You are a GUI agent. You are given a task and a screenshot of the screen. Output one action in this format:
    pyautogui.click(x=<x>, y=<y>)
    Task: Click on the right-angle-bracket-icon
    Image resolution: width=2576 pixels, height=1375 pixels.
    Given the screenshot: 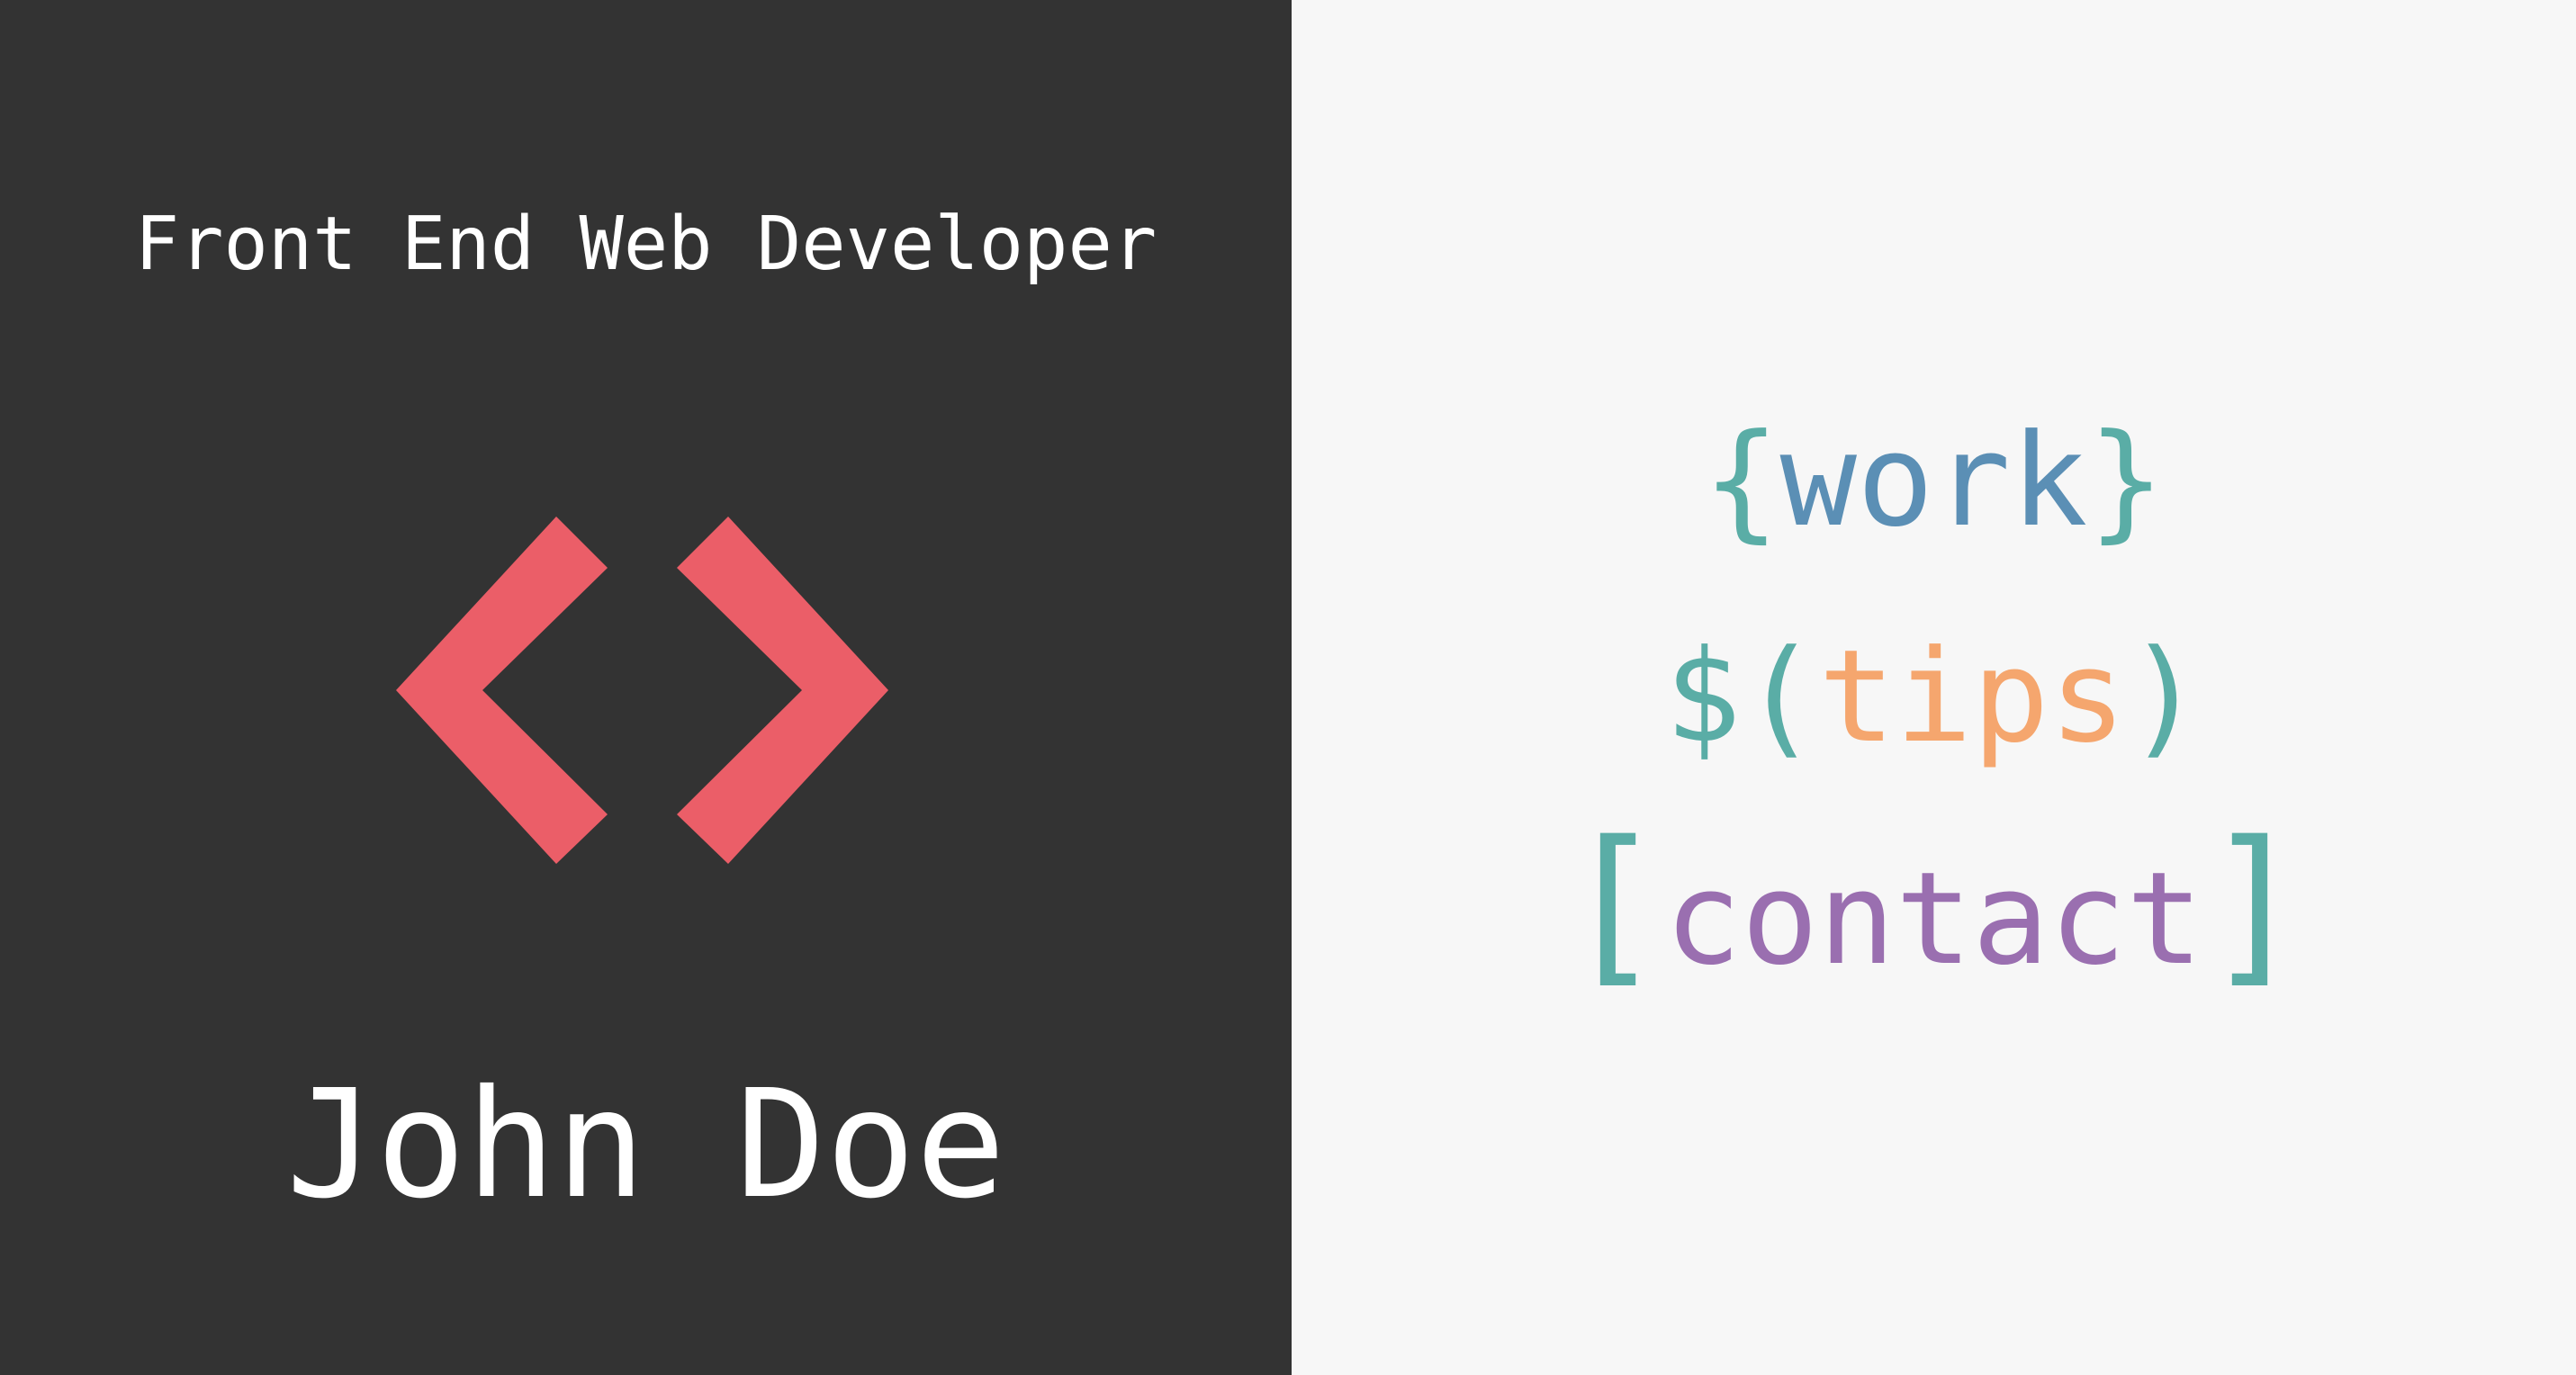 What is the action you would take?
    pyautogui.click(x=782, y=690)
    